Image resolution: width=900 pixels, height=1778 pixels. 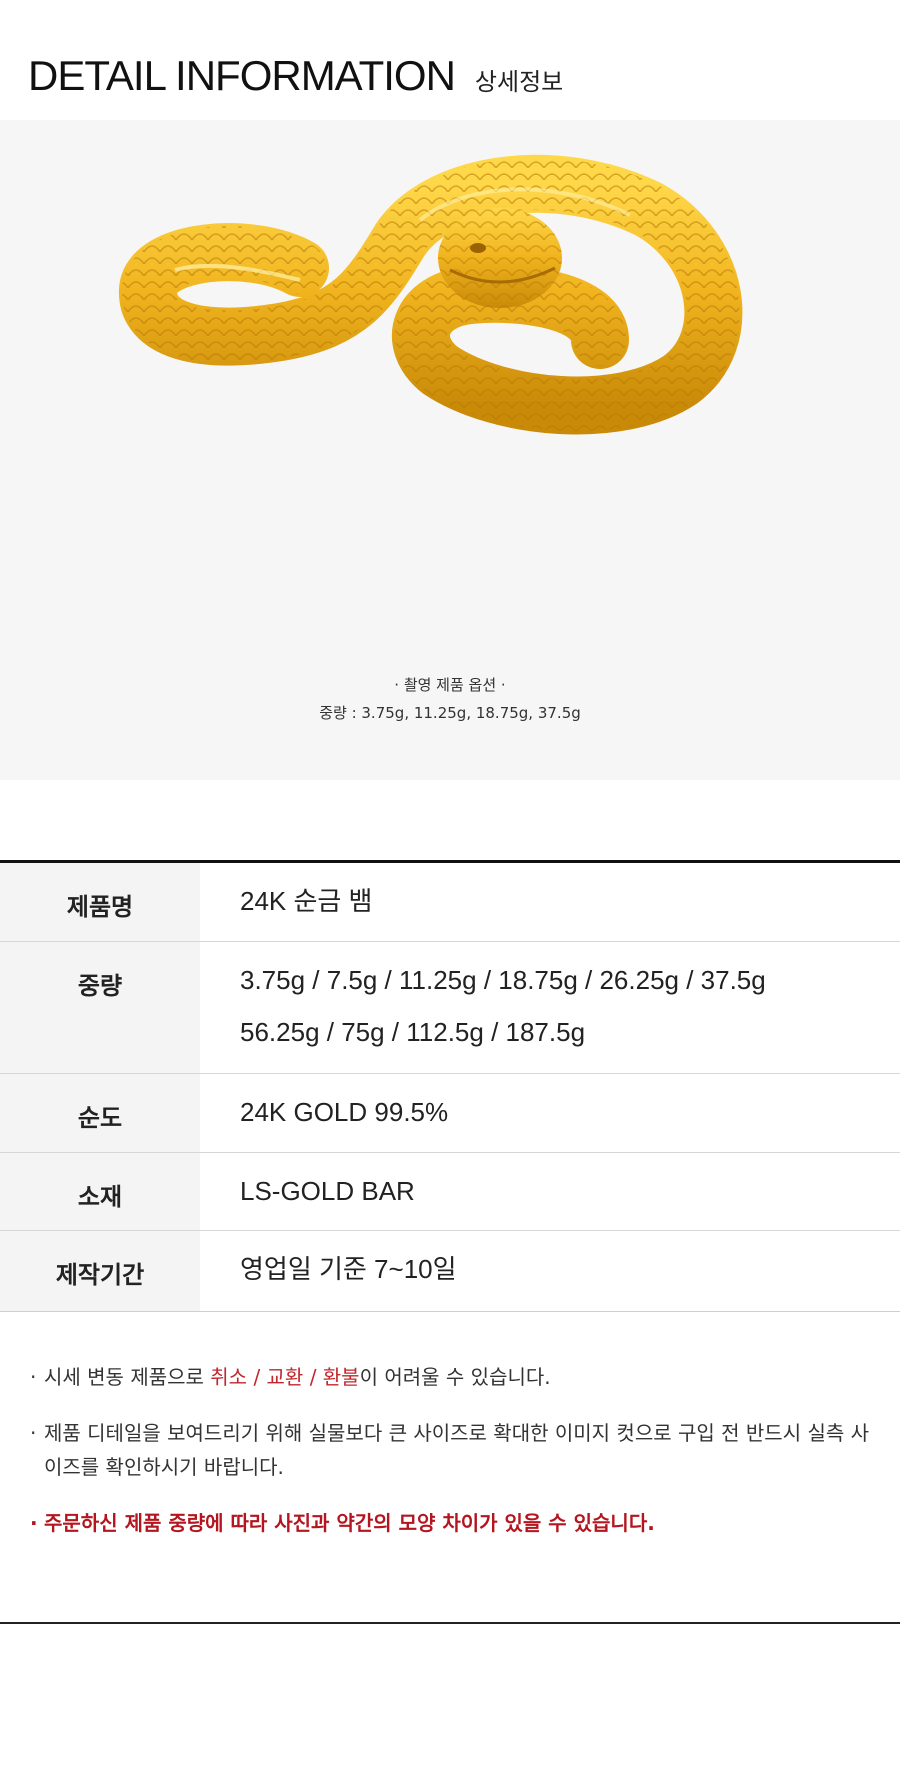 I want to click on bottom-divider, so click(x=450, y=1623).